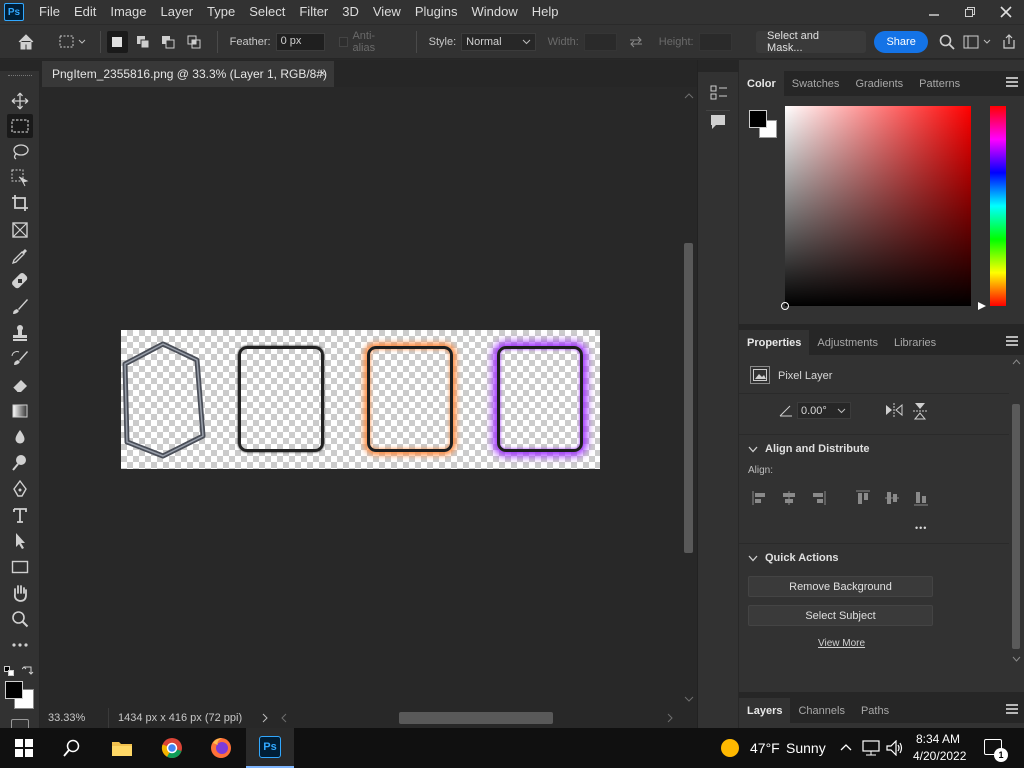 The image size is (1024, 768). I want to click on tab-gradients: Gradients, so click(879, 83).